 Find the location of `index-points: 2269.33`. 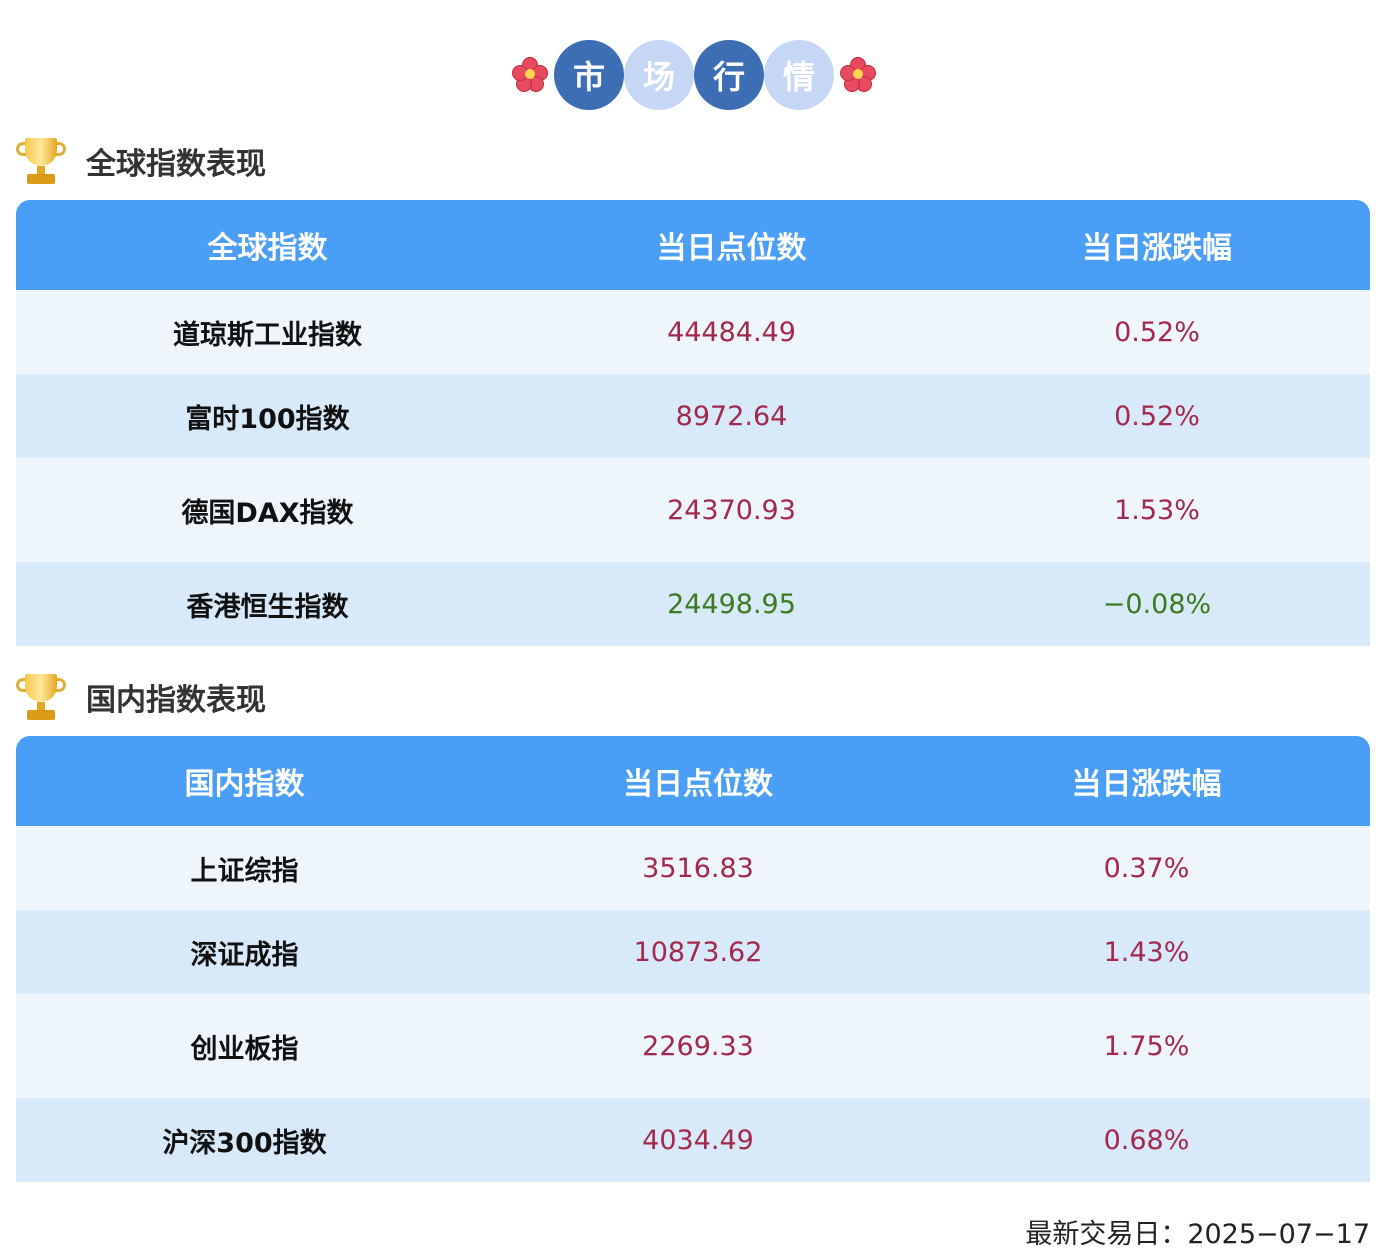

index-points: 2269.33 is located at coordinates (698, 1046).